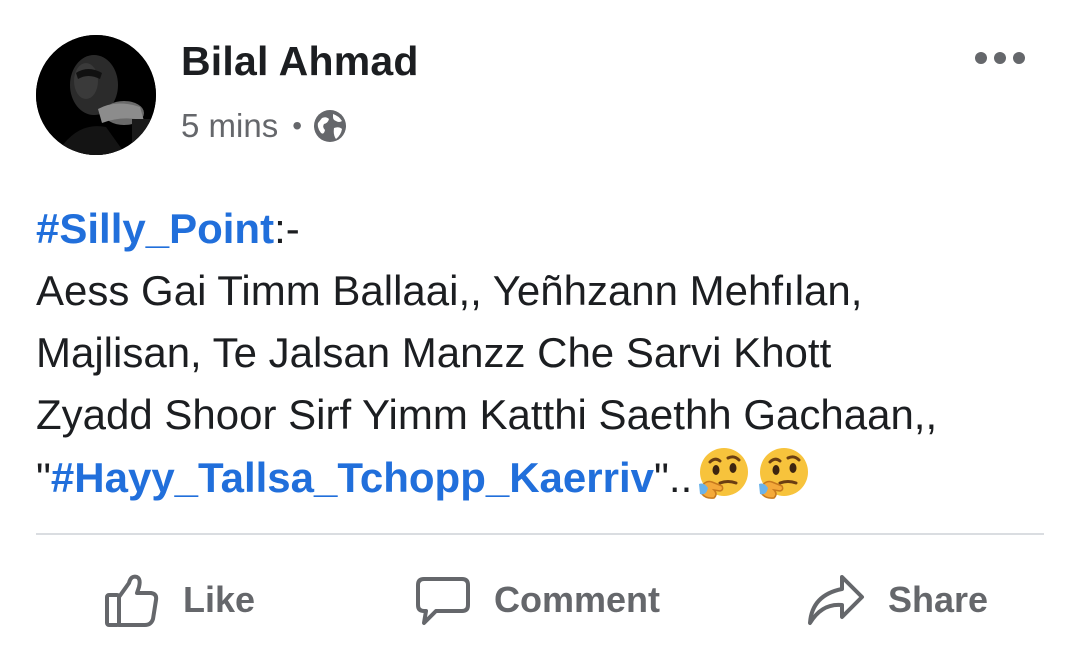 This screenshot has width=1080, height=672. I want to click on more-options-button, so click(1000, 58).